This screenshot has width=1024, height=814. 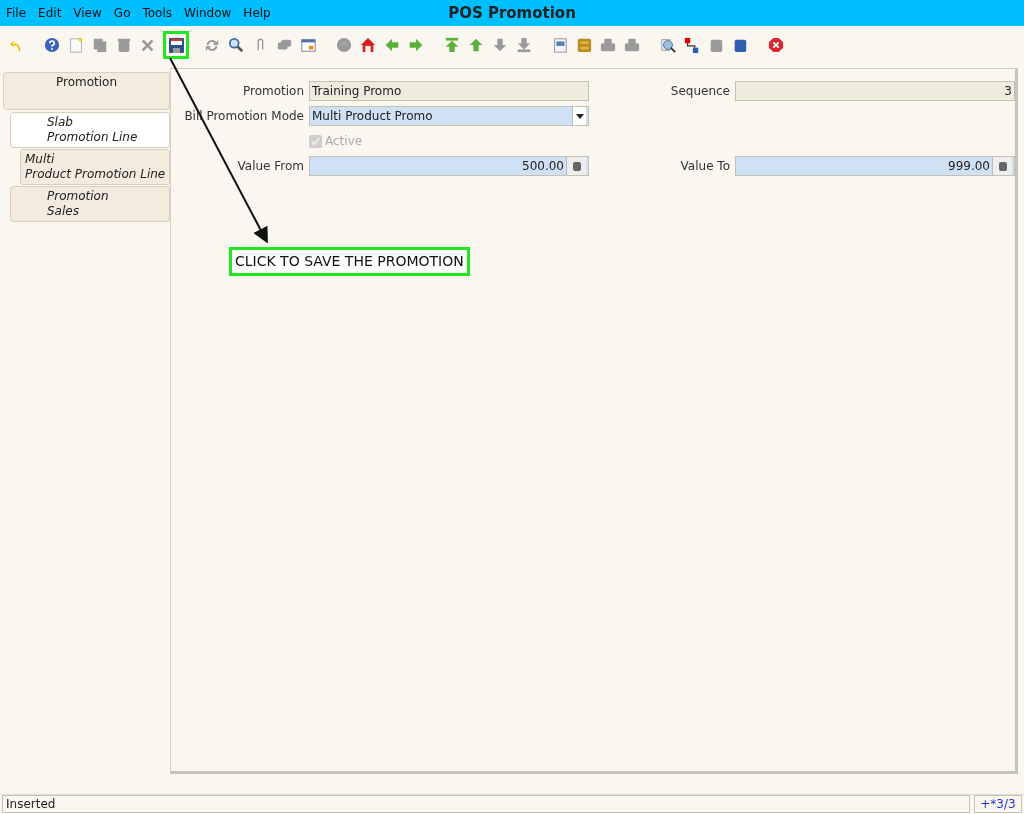 What do you see at coordinates (90, 130) in the screenshot?
I see `tab: Slab Promotion Line` at bounding box center [90, 130].